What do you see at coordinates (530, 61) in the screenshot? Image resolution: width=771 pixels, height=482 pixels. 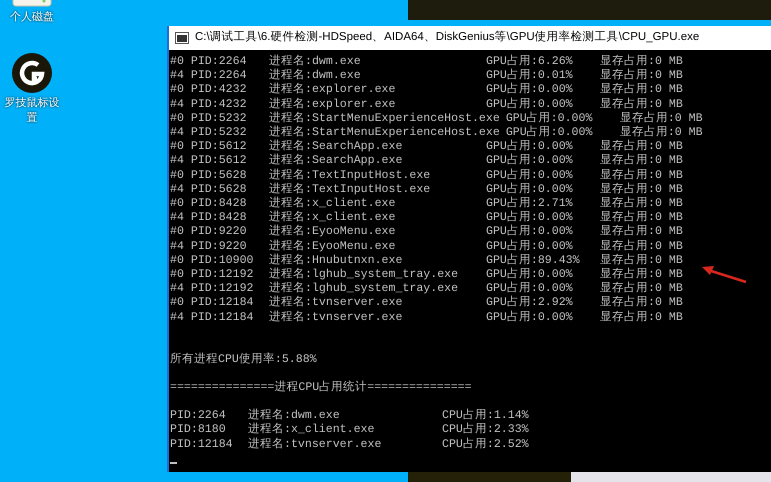 I see `gpu-usage: GPU占用:6.26%` at bounding box center [530, 61].